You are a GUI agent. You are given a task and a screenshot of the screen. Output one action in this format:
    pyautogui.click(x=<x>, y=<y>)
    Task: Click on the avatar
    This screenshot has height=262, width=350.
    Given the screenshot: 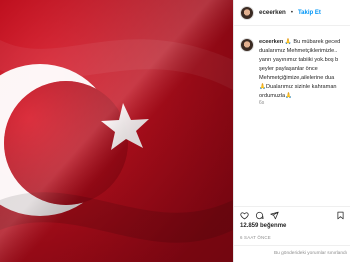 What is the action you would take?
    pyautogui.click(x=247, y=12)
    